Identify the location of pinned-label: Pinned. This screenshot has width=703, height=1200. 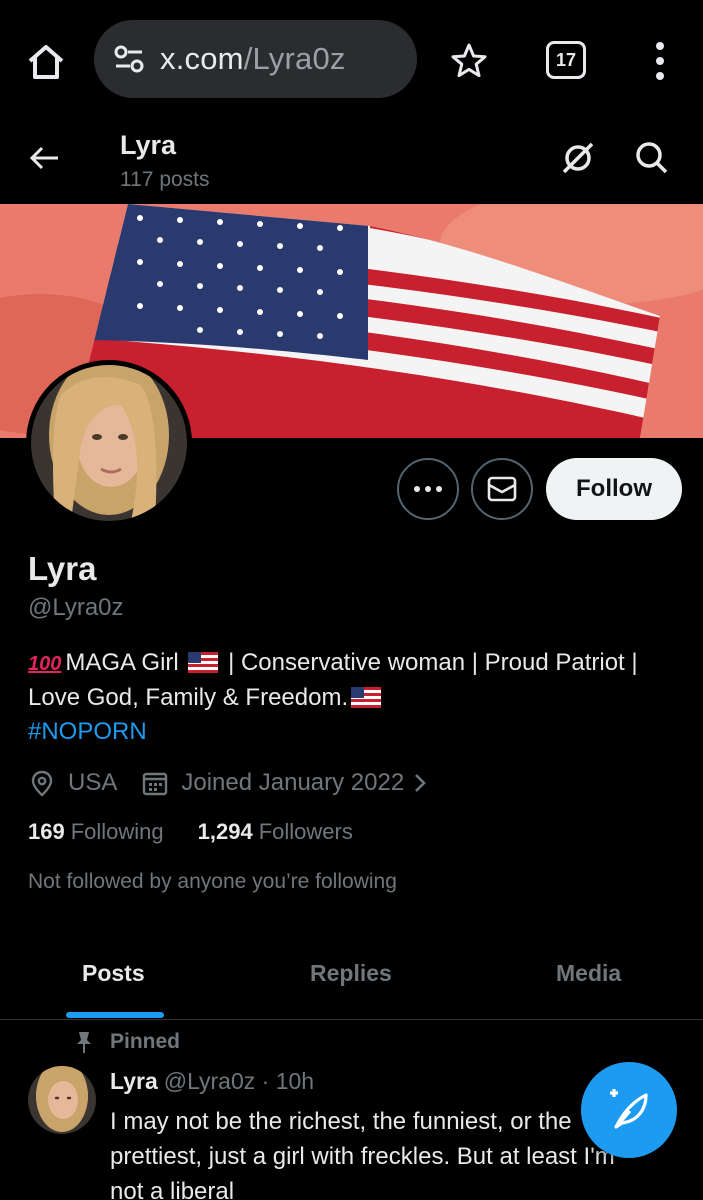
(145, 1041).